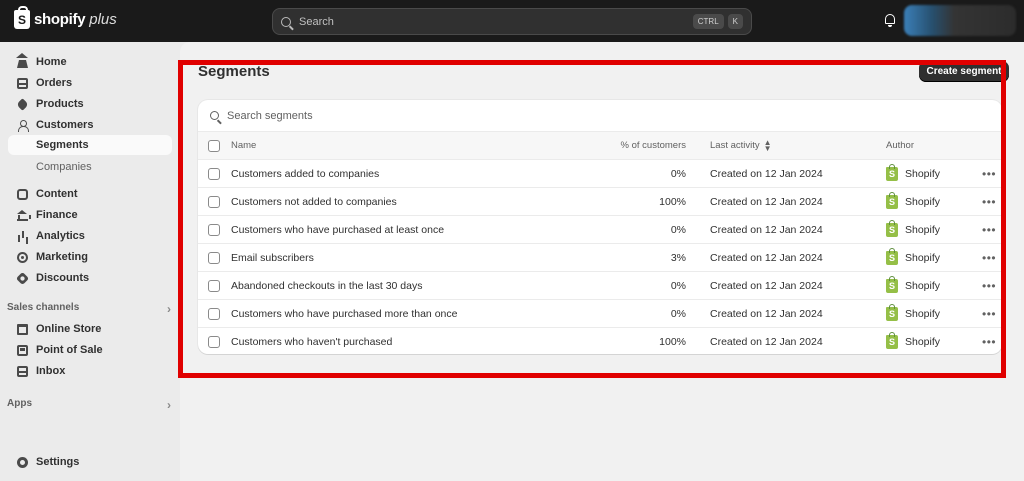 The height and width of the screenshot is (481, 1024). Describe the element at coordinates (65, 125) in the screenshot. I see `sidebar-item-label: Customers` at that location.